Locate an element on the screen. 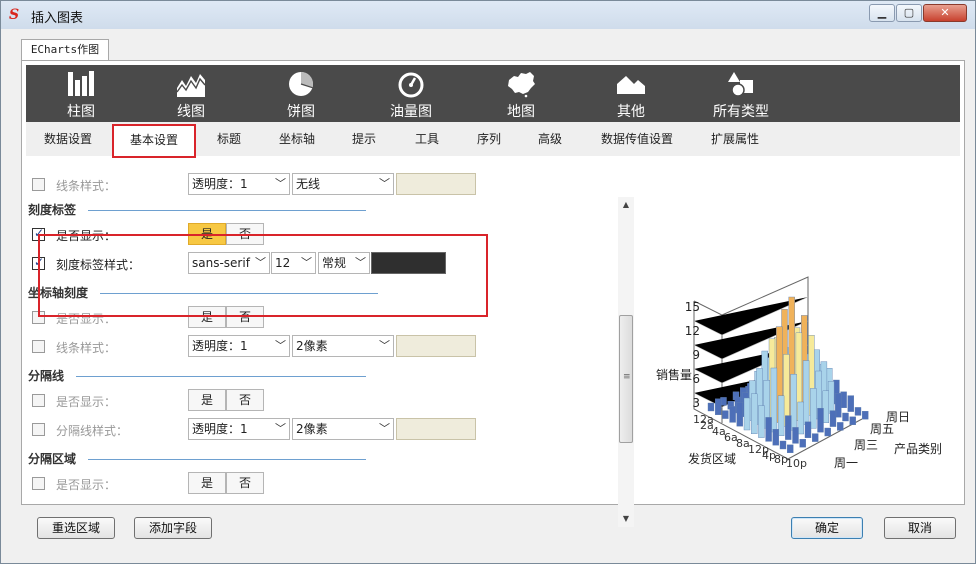 This screenshot has width=976, height=564. line-type-select: 无线 ﹀ is located at coordinates (343, 184).